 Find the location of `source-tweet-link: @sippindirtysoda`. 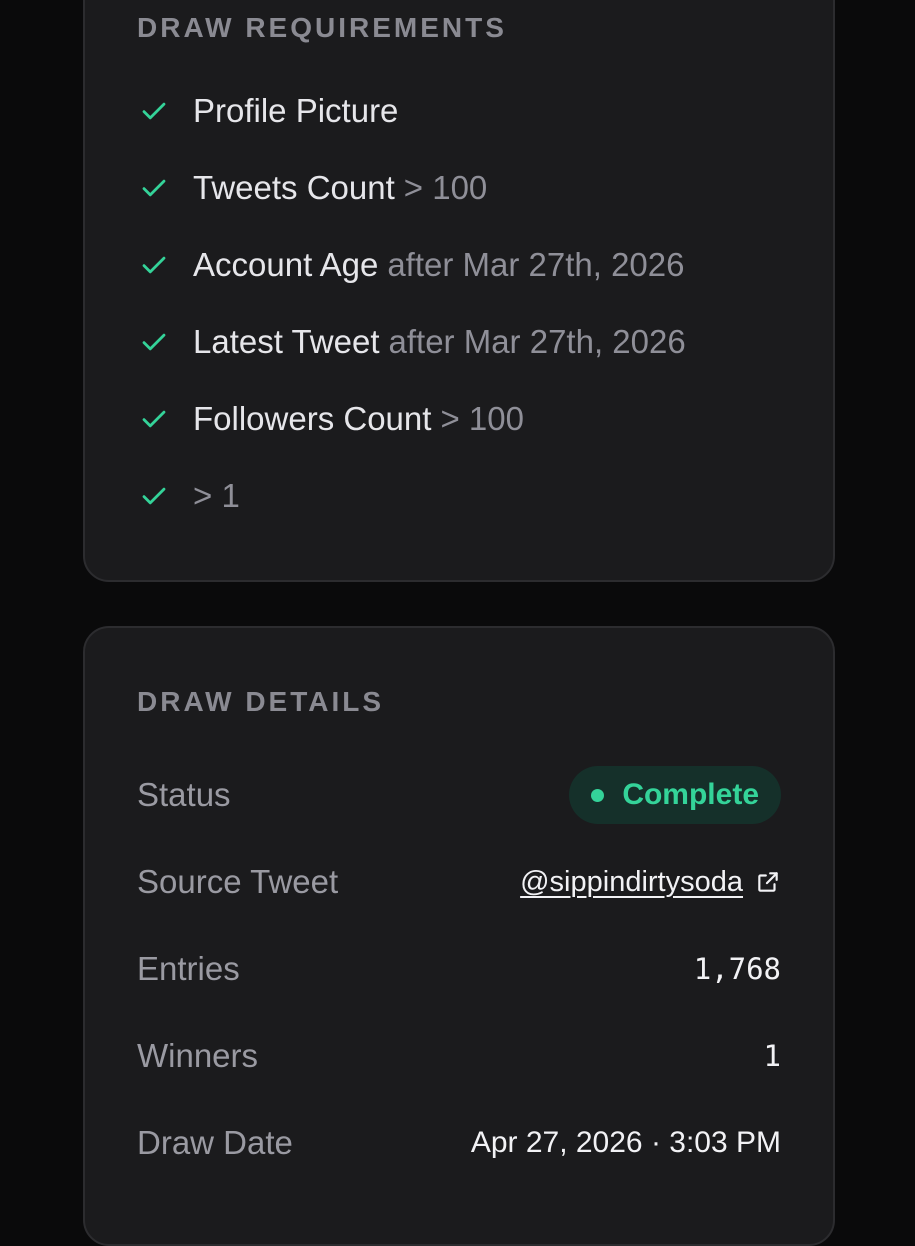

source-tweet-link: @sippindirtysoda is located at coordinates (650, 882).